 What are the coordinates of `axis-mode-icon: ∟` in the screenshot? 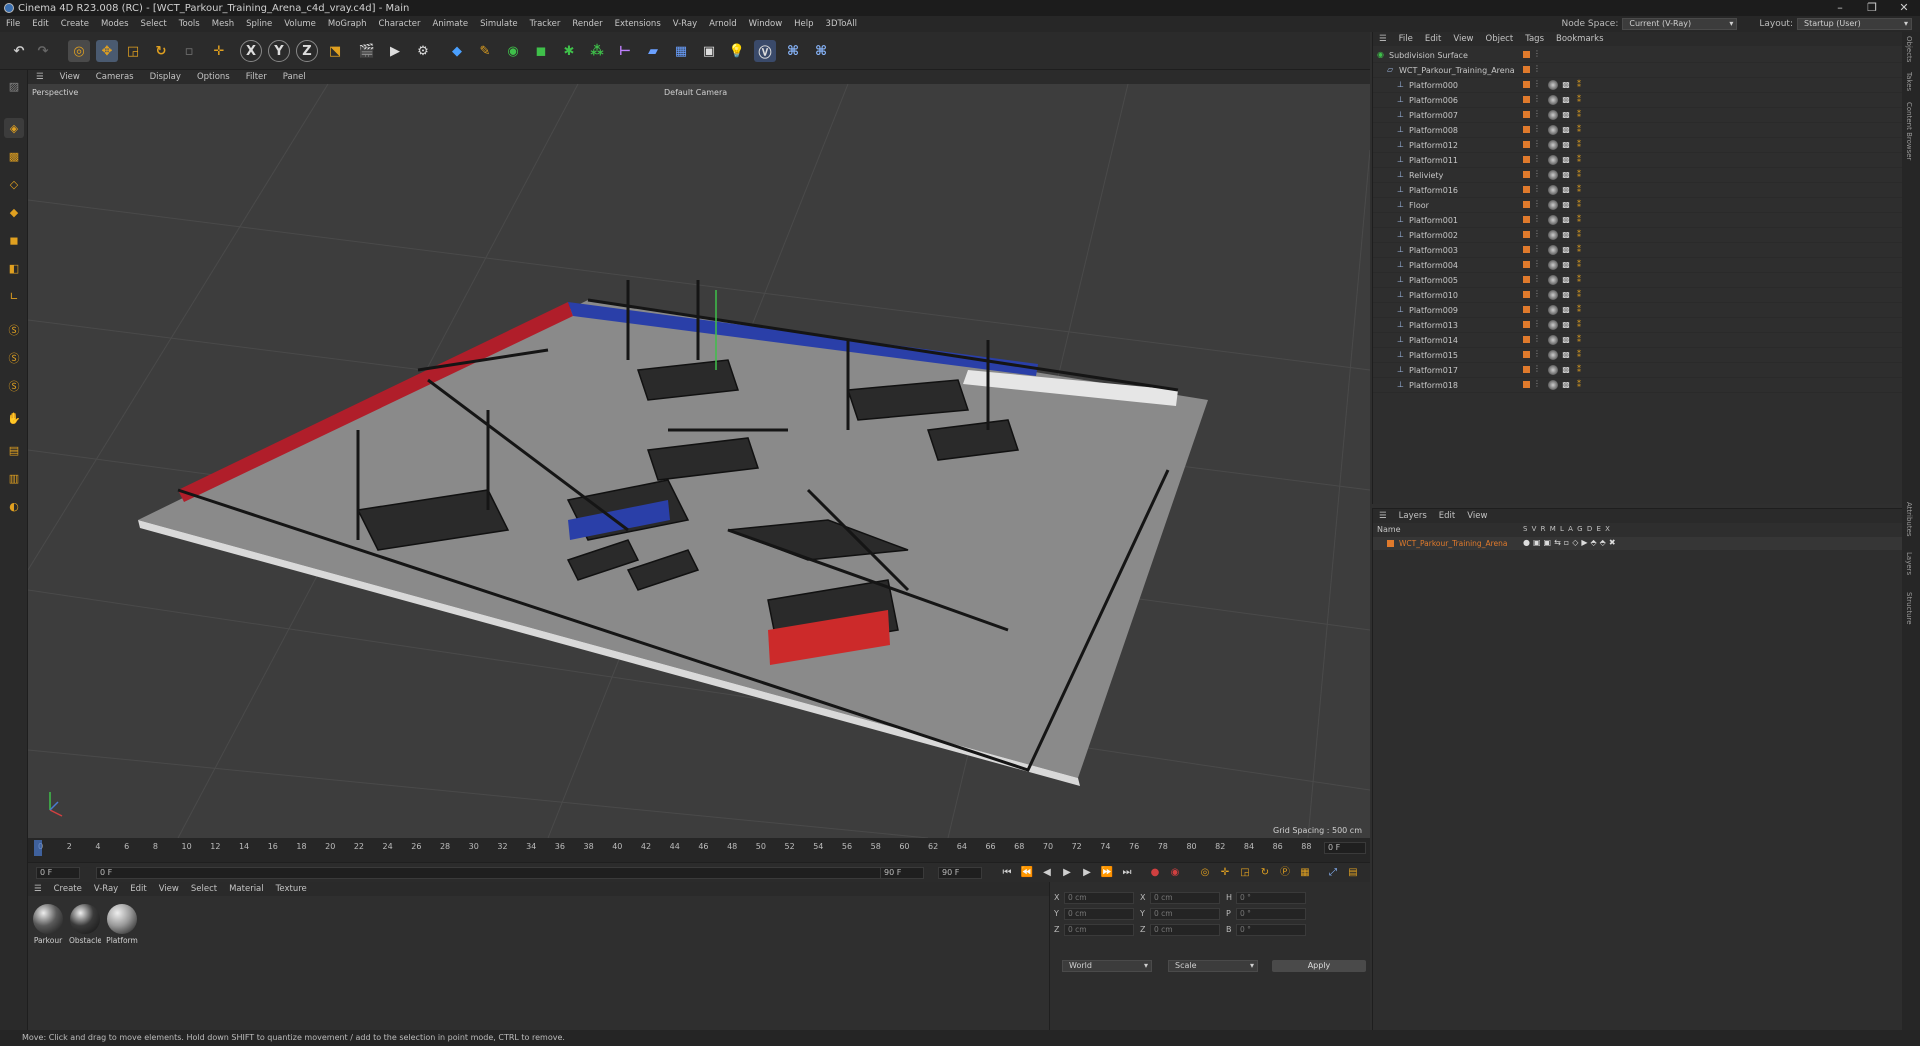 It's located at (14, 296).